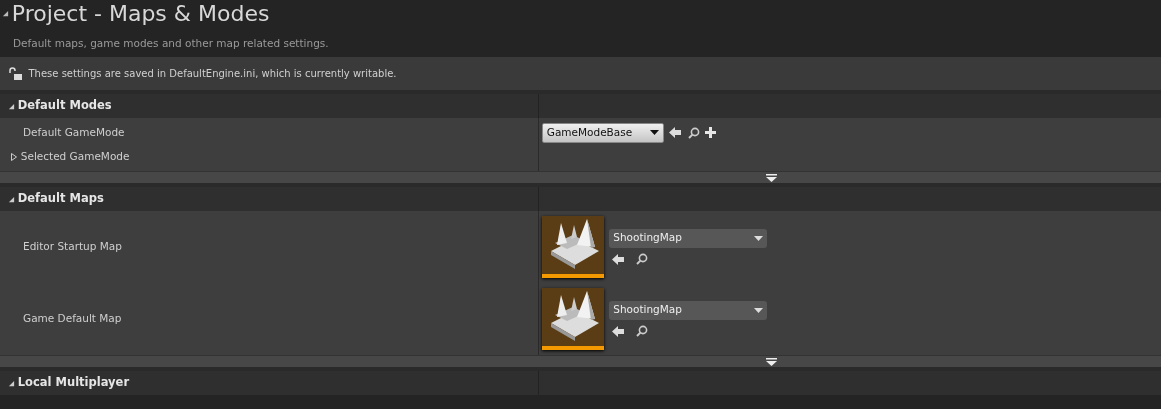 This screenshot has width=1161, height=409. What do you see at coordinates (212, 74) in the screenshot?
I see `notice-text: These settings are saved in DefaultEngine.ini, which is currently writable.` at bounding box center [212, 74].